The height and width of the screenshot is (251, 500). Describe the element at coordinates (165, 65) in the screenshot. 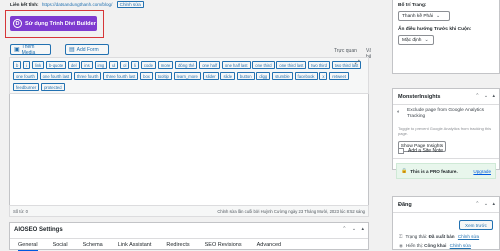

I see `quicktag-button: more` at that location.